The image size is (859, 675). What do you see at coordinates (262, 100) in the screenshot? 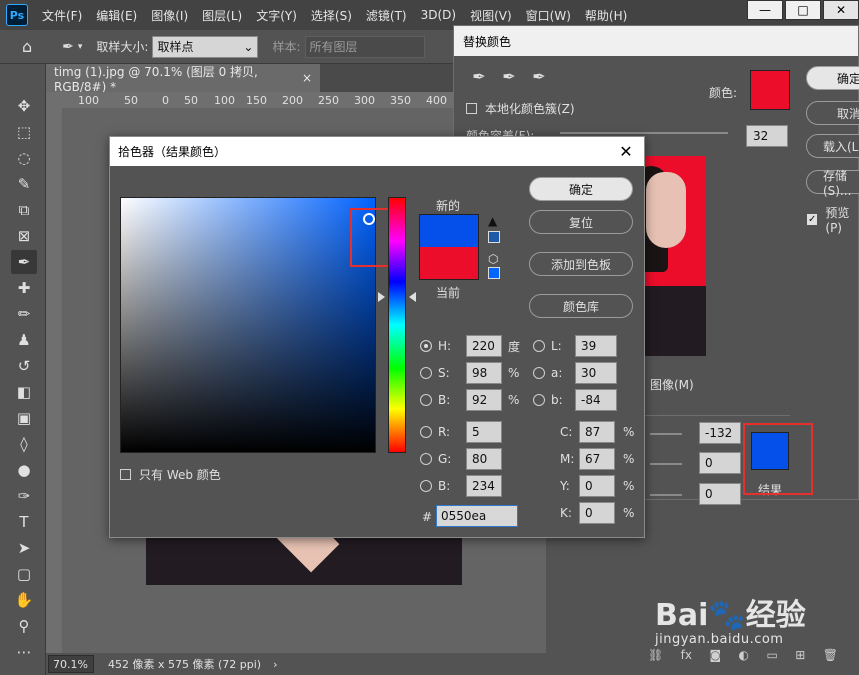
I see `horizontal-ruler: 100 50 0 50 100 150 200 250 300 350 400` at bounding box center [262, 100].